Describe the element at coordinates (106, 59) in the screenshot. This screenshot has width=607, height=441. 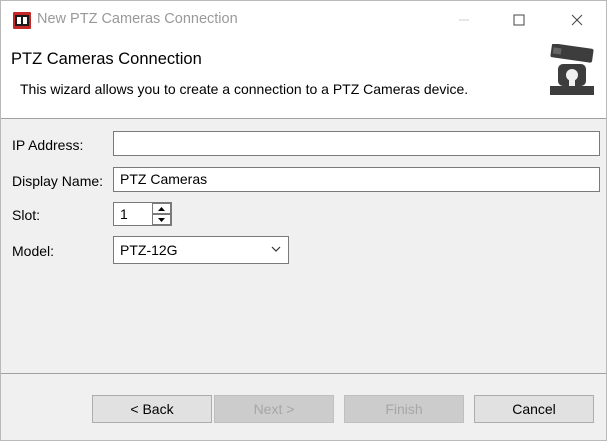
I see `page-title: PTZ Cameras Connection` at that location.